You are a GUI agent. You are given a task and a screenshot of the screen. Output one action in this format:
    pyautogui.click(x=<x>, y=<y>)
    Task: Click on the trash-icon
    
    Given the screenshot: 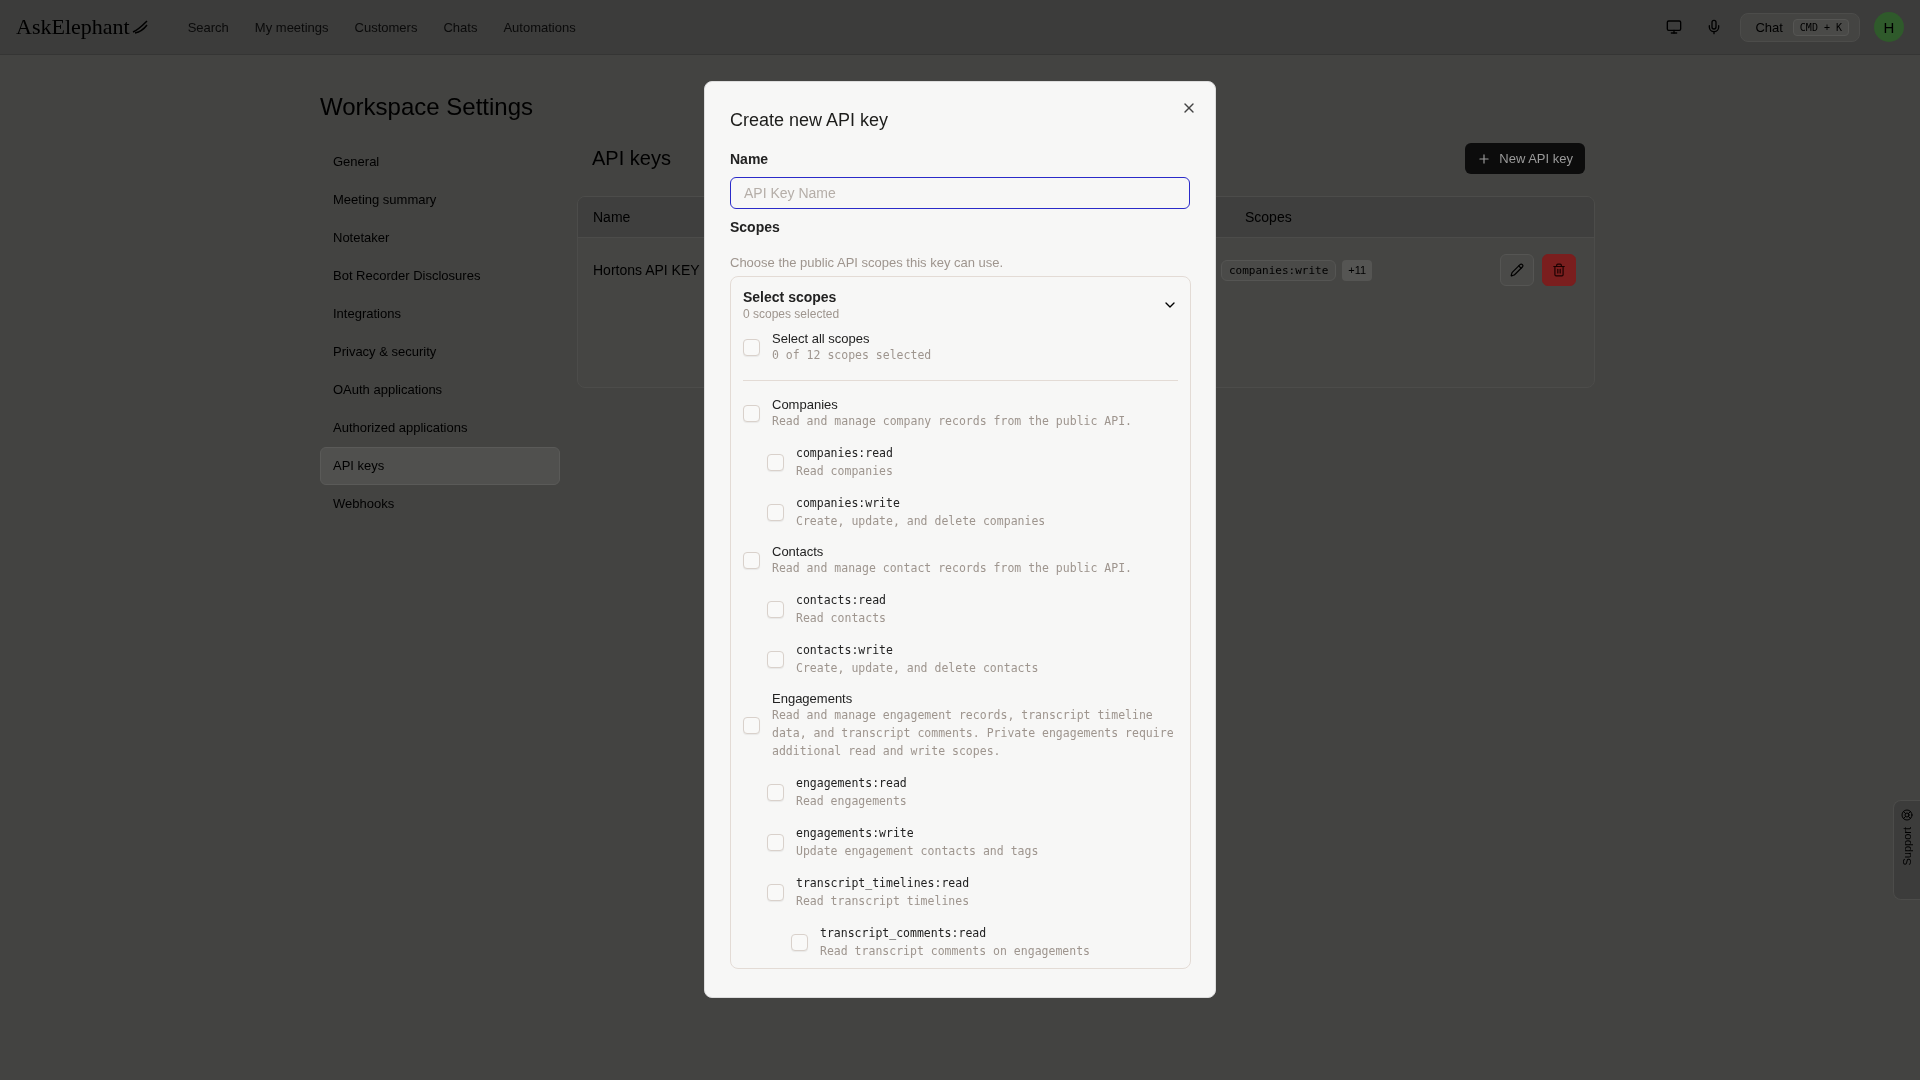 What is the action you would take?
    pyautogui.click(x=1559, y=270)
    